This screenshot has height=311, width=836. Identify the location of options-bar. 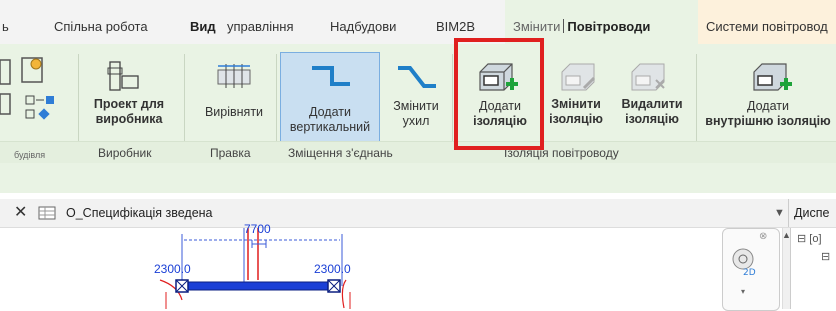
(418, 178).